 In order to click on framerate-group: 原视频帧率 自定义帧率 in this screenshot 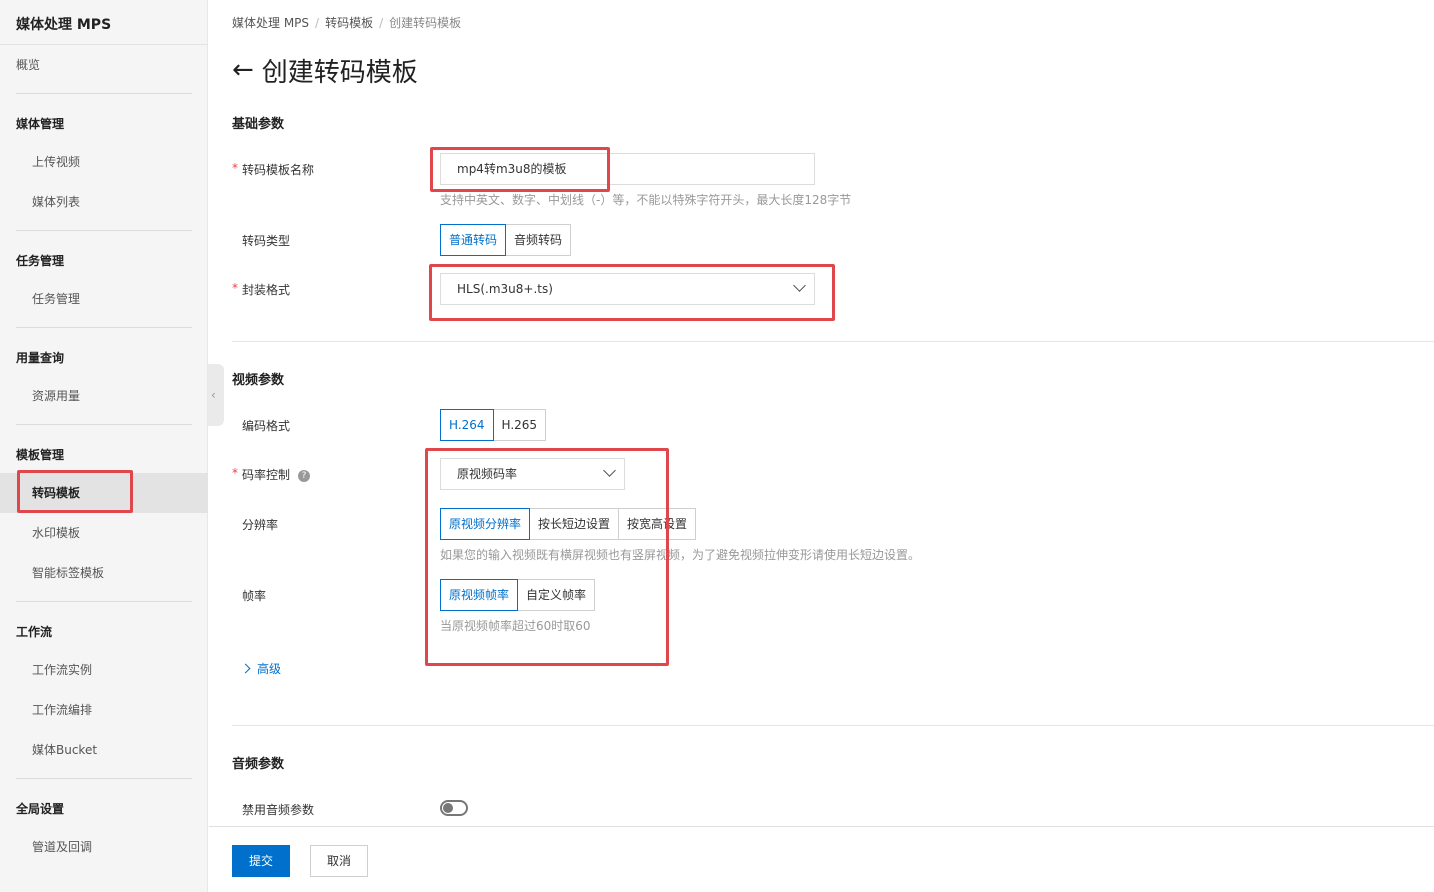, I will do `click(518, 595)`.